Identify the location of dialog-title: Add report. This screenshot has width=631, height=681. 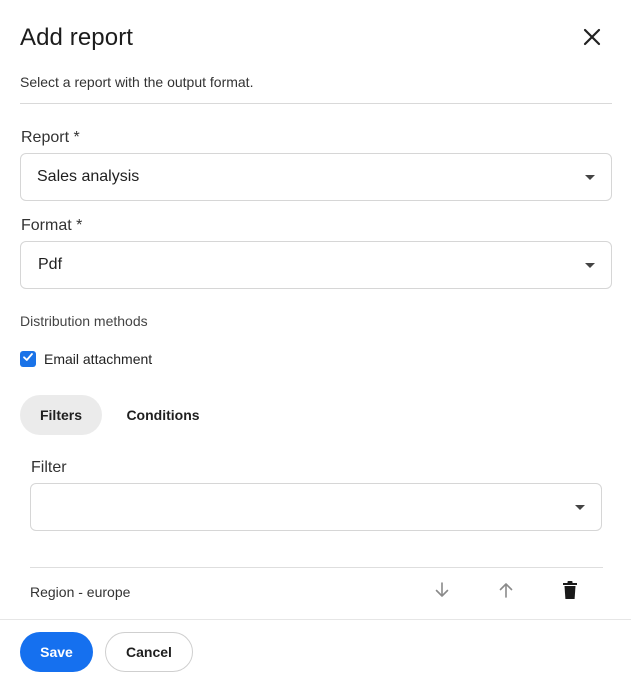
(77, 37).